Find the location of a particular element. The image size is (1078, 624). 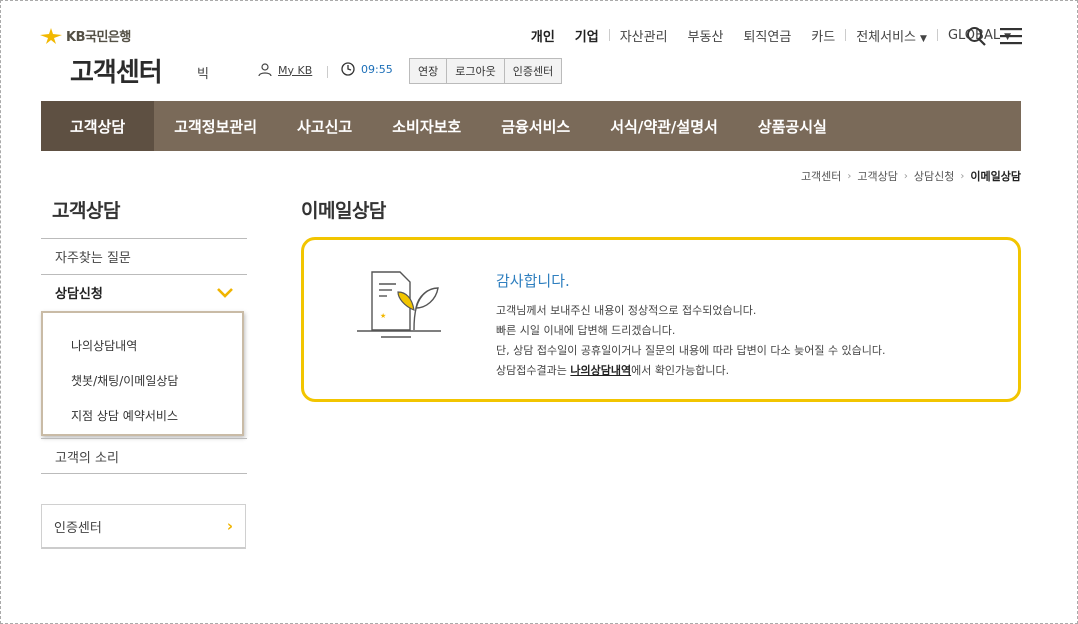

cert-center-link: 인증센터 › is located at coordinates (143, 526).